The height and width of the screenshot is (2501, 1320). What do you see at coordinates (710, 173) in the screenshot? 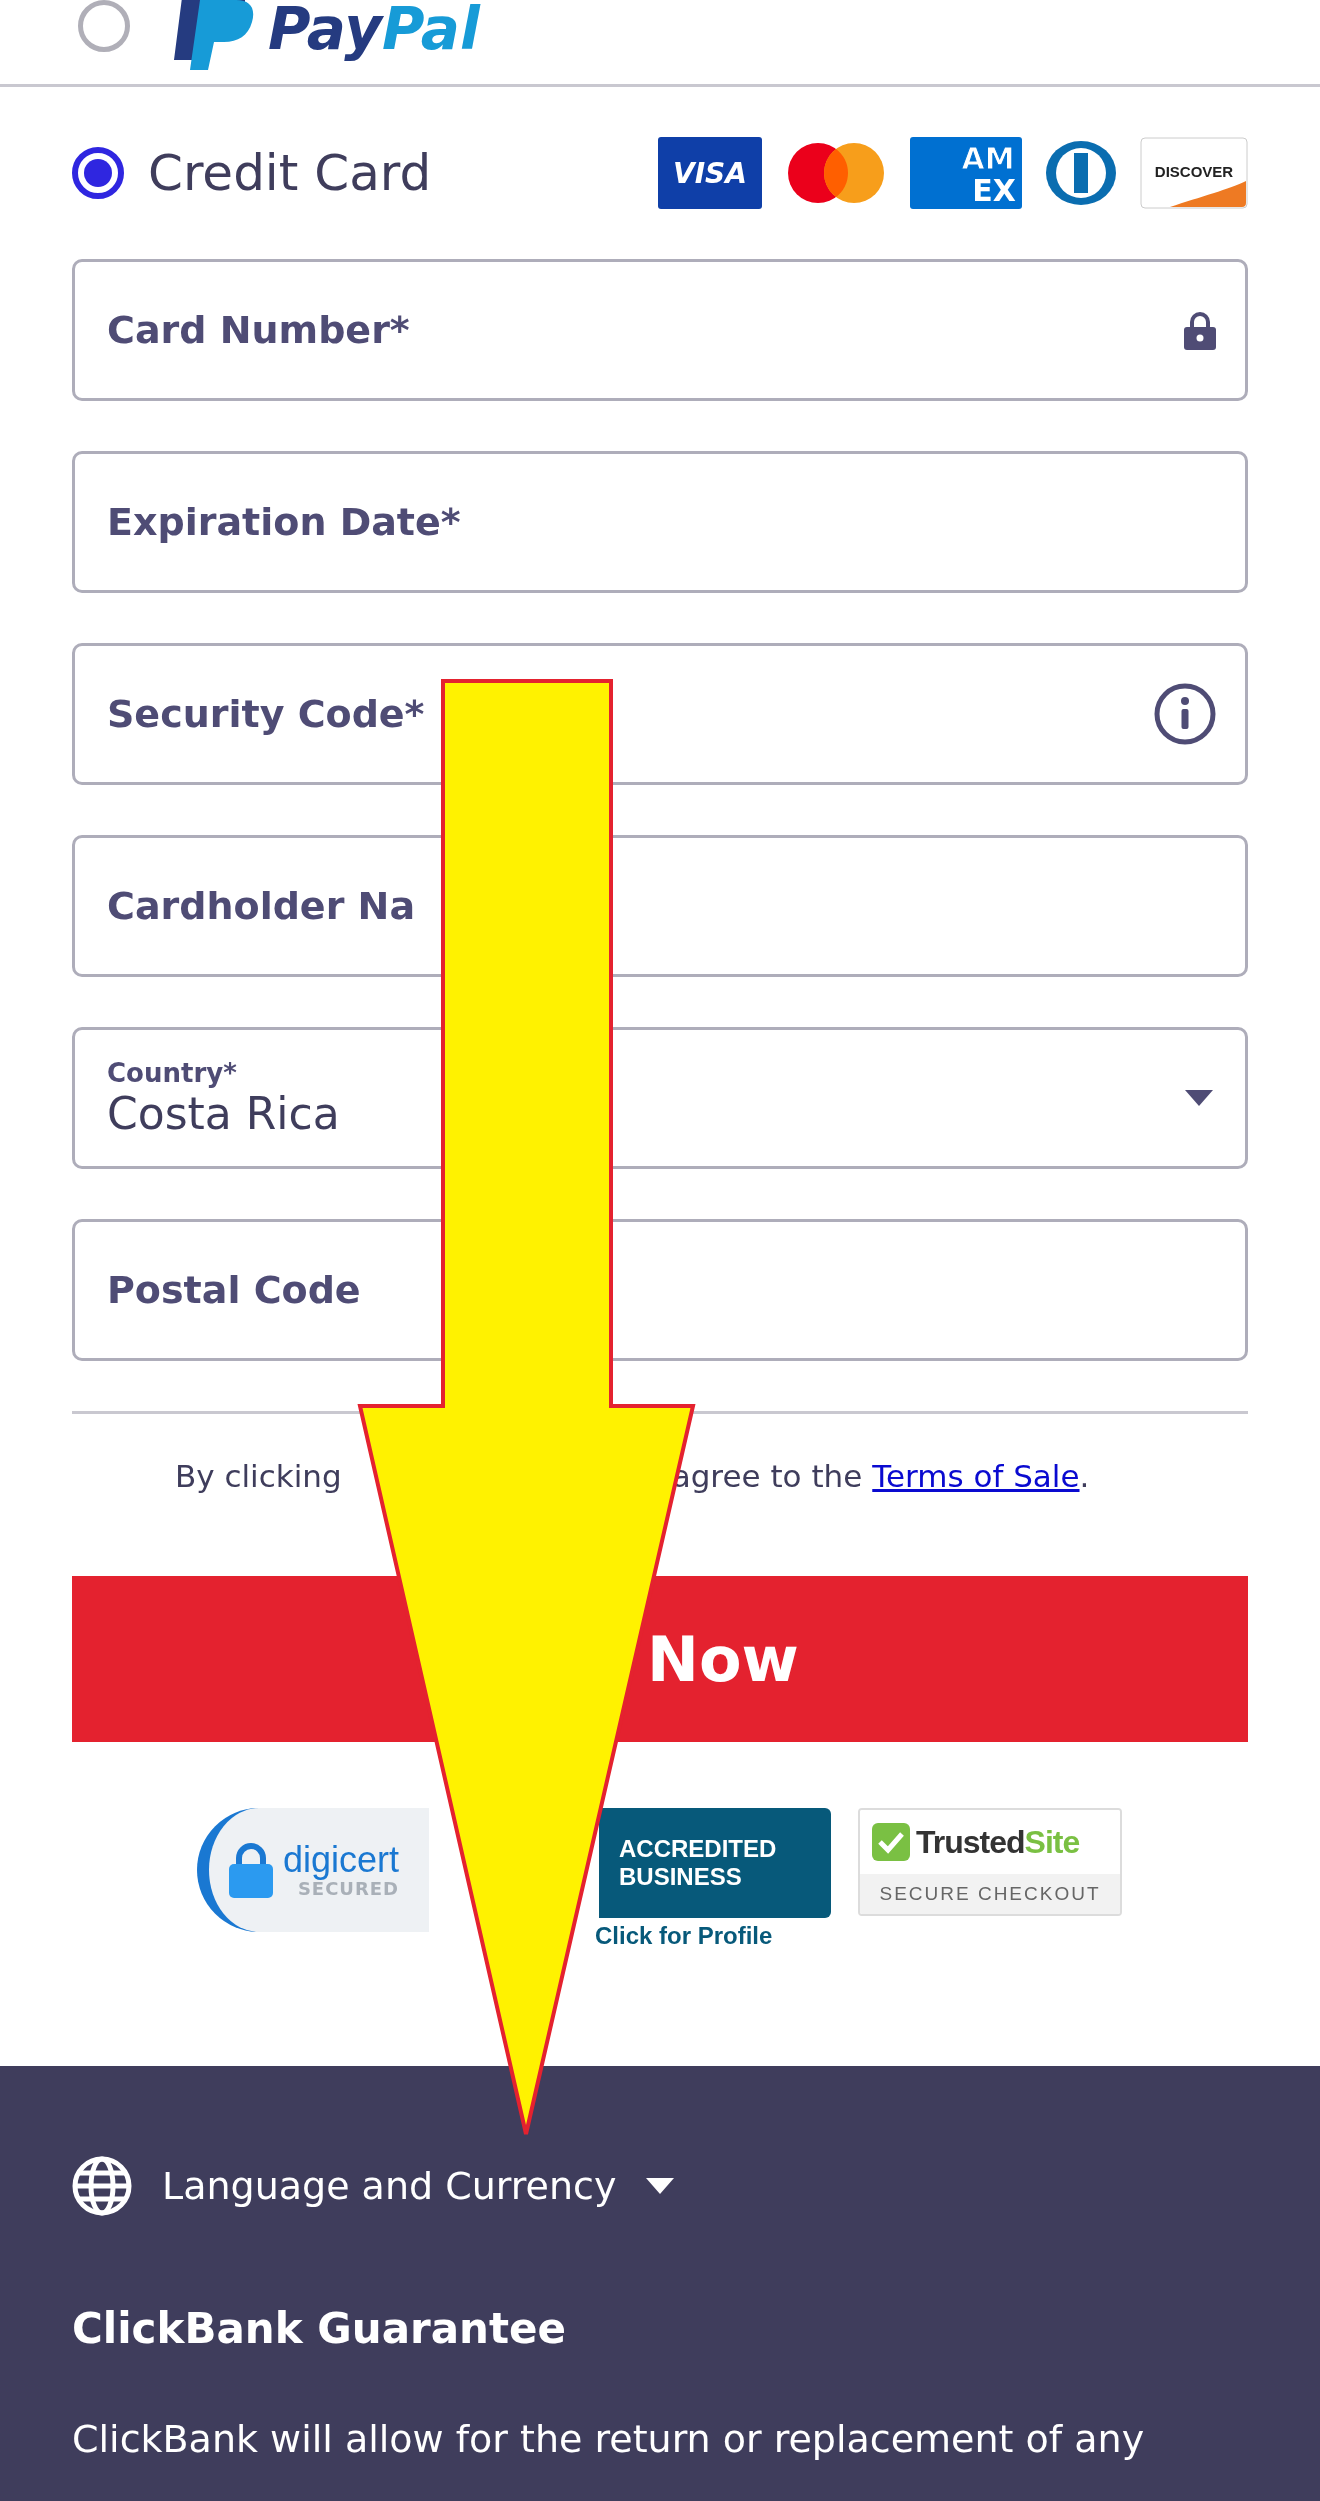
I see `visa-logo: VISA` at bounding box center [710, 173].